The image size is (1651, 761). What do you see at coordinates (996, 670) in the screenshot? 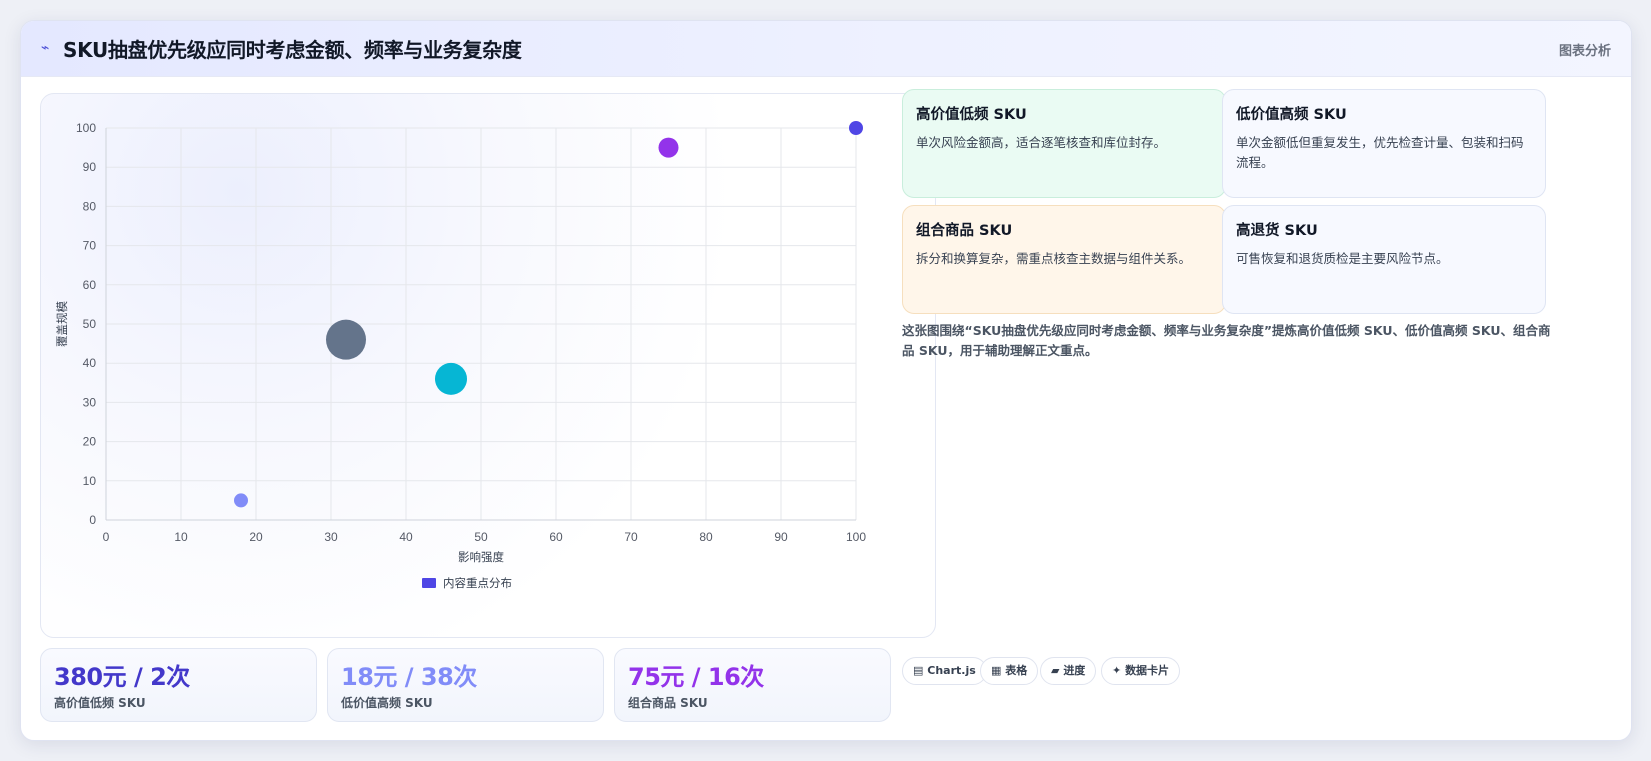
I see `table-icon: ▦` at bounding box center [996, 670].